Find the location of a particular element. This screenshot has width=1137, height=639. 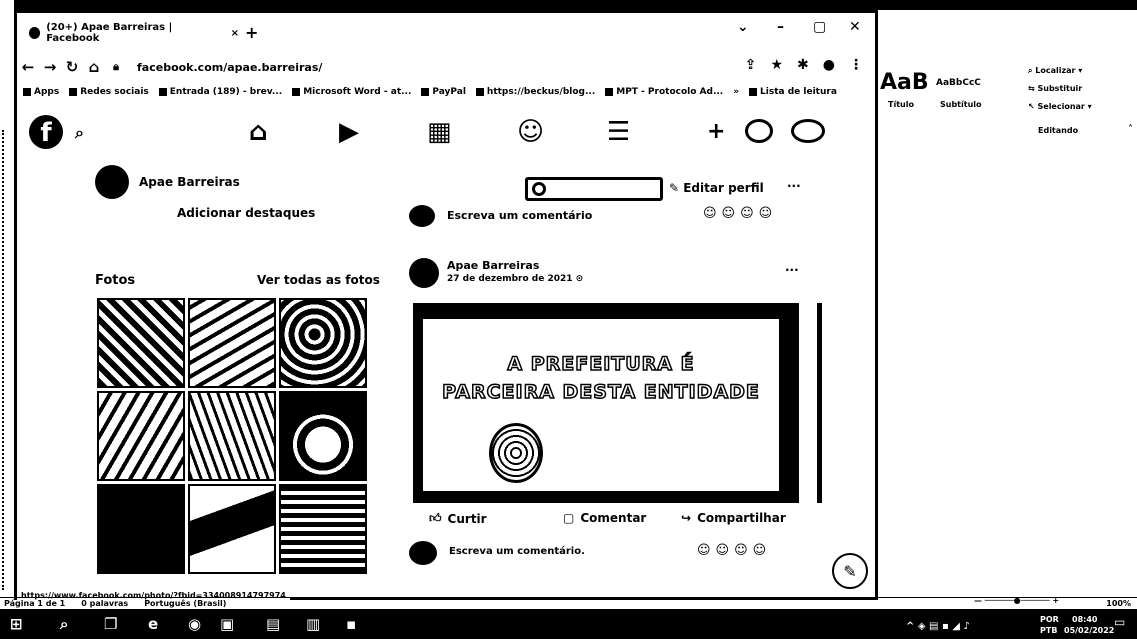

clock-time: 08:40 is located at coordinates (1084, 619).